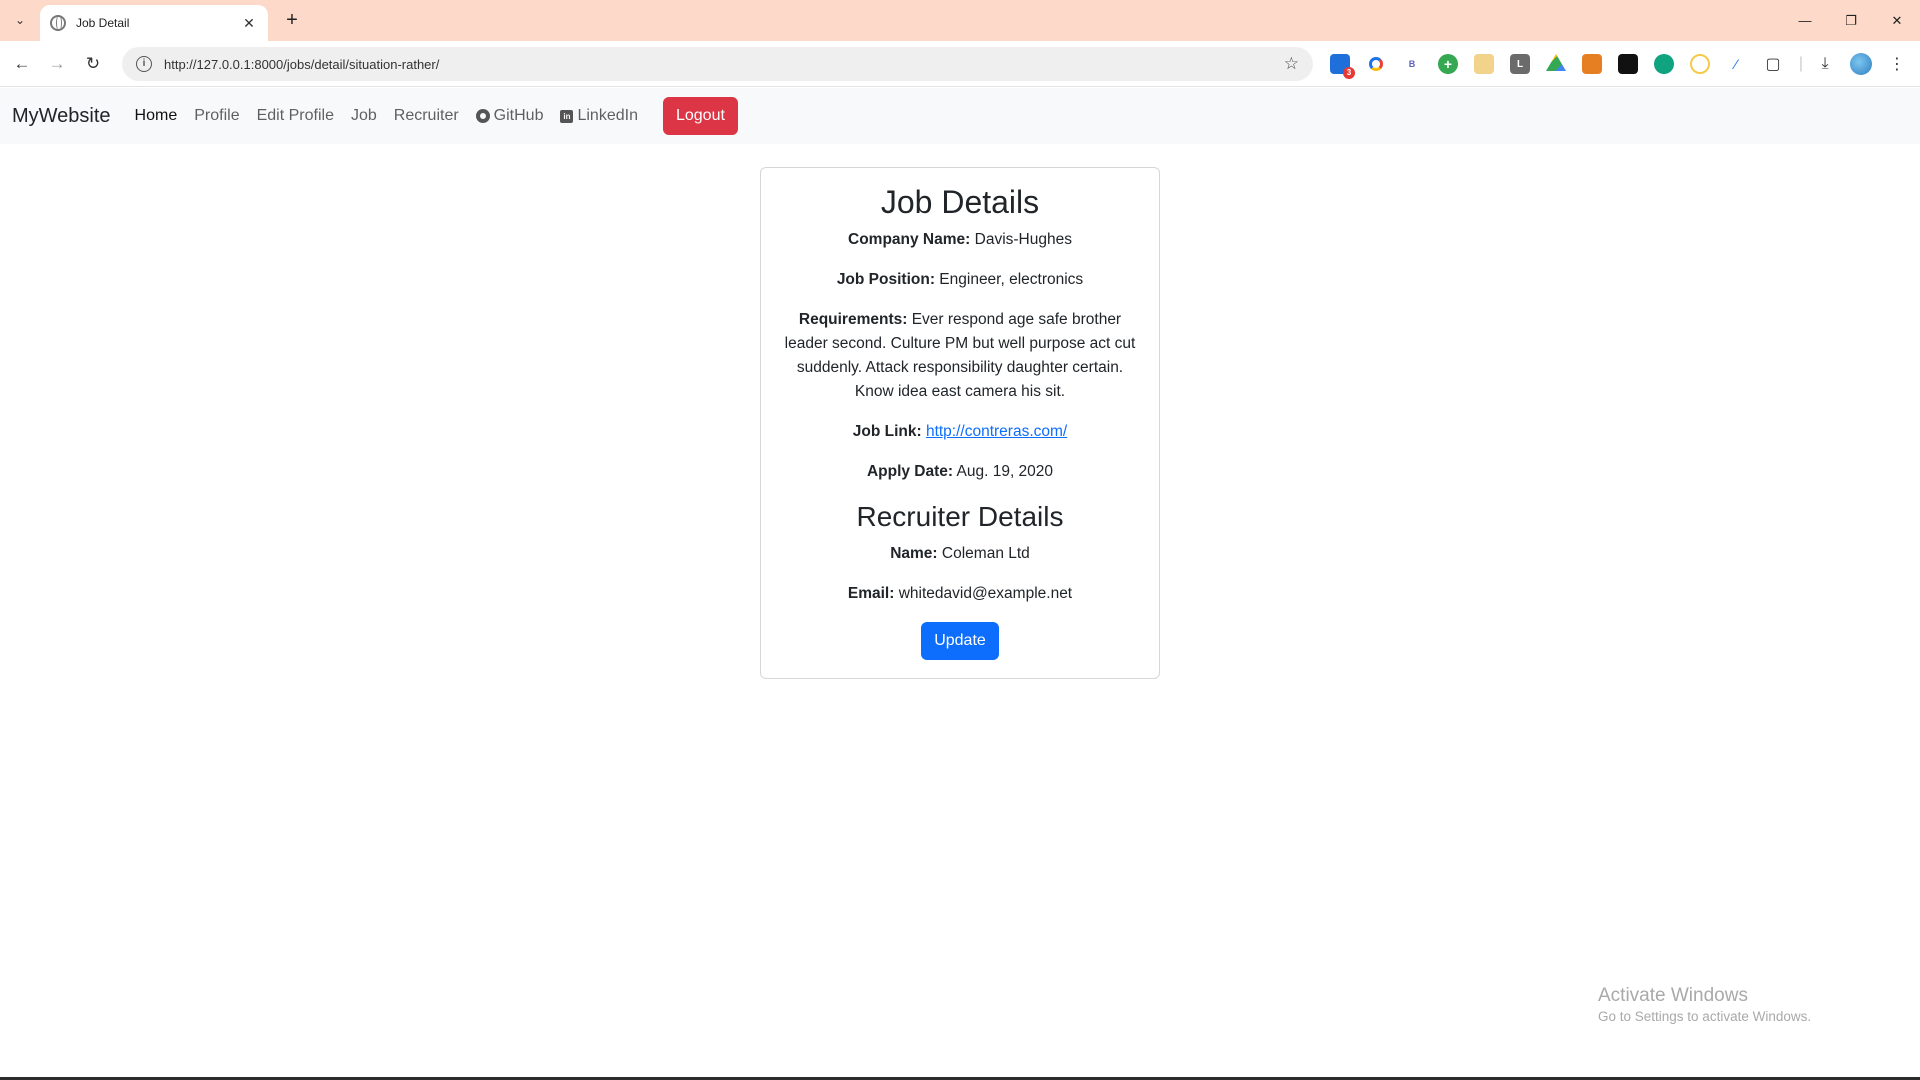  Describe the element at coordinates (960, 202) in the screenshot. I see `job-details-heading: Job Details` at that location.